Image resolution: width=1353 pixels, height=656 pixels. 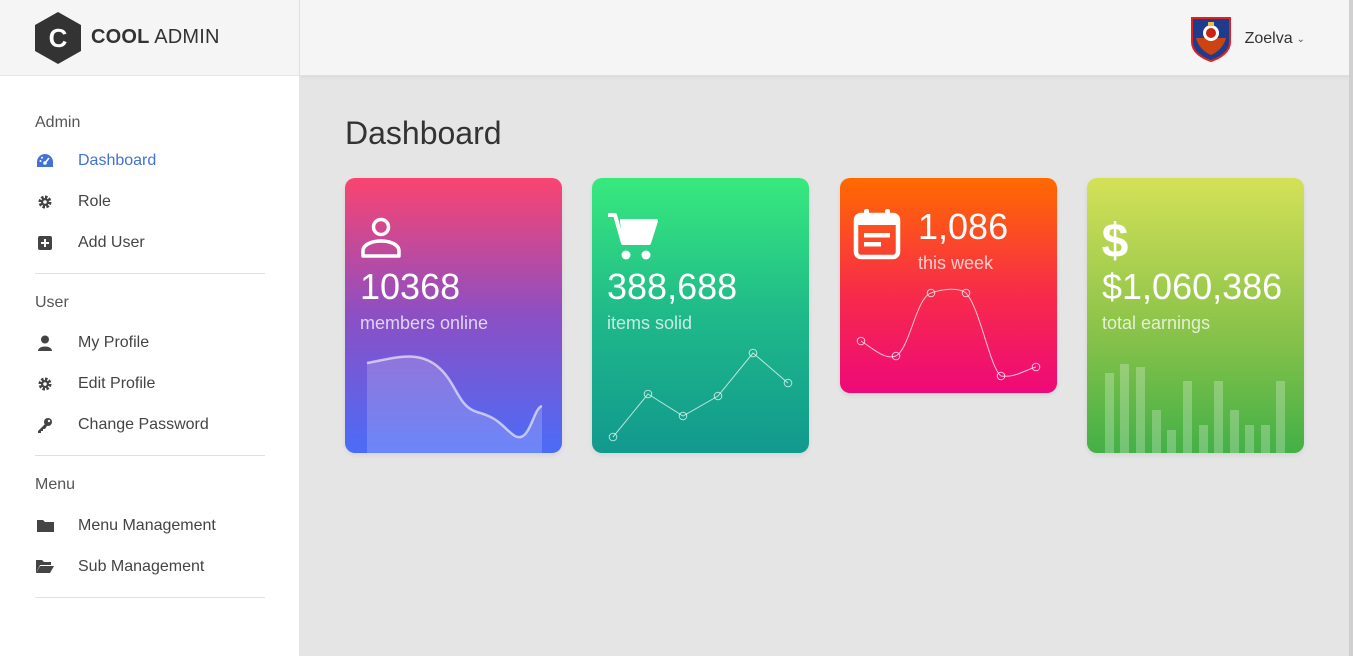 What do you see at coordinates (147, 525) in the screenshot?
I see `sidebar-item-label: Menu Management` at bounding box center [147, 525].